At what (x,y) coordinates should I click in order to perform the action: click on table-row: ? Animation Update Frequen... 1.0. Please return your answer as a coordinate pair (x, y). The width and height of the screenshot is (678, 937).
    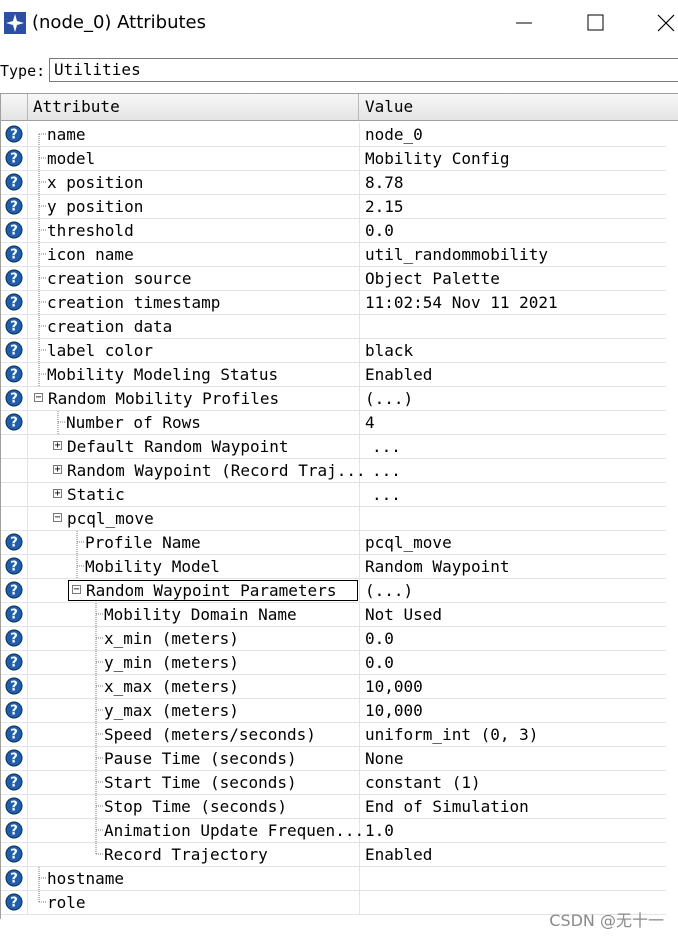
    Looking at the image, I should click on (334, 831).